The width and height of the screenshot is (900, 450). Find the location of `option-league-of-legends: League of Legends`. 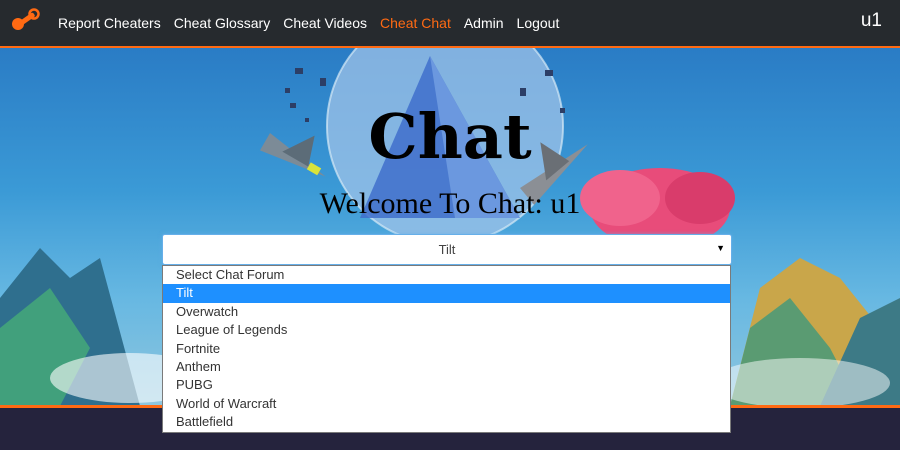

option-league-of-legends: League of Legends is located at coordinates (446, 330).